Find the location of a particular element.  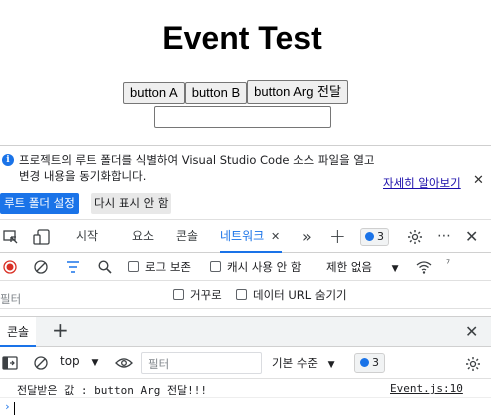

info-icon: i is located at coordinates (8, 160).